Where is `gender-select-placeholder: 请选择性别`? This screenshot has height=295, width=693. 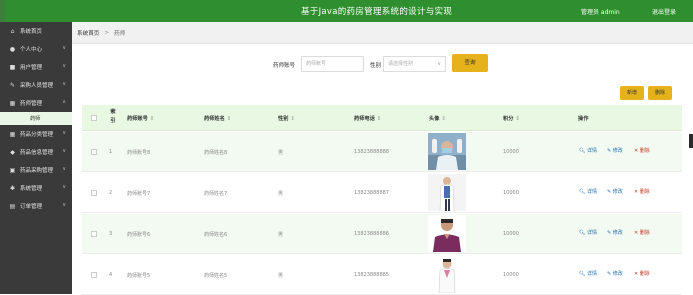
gender-select-placeholder: 请选择性别 is located at coordinates (401, 64).